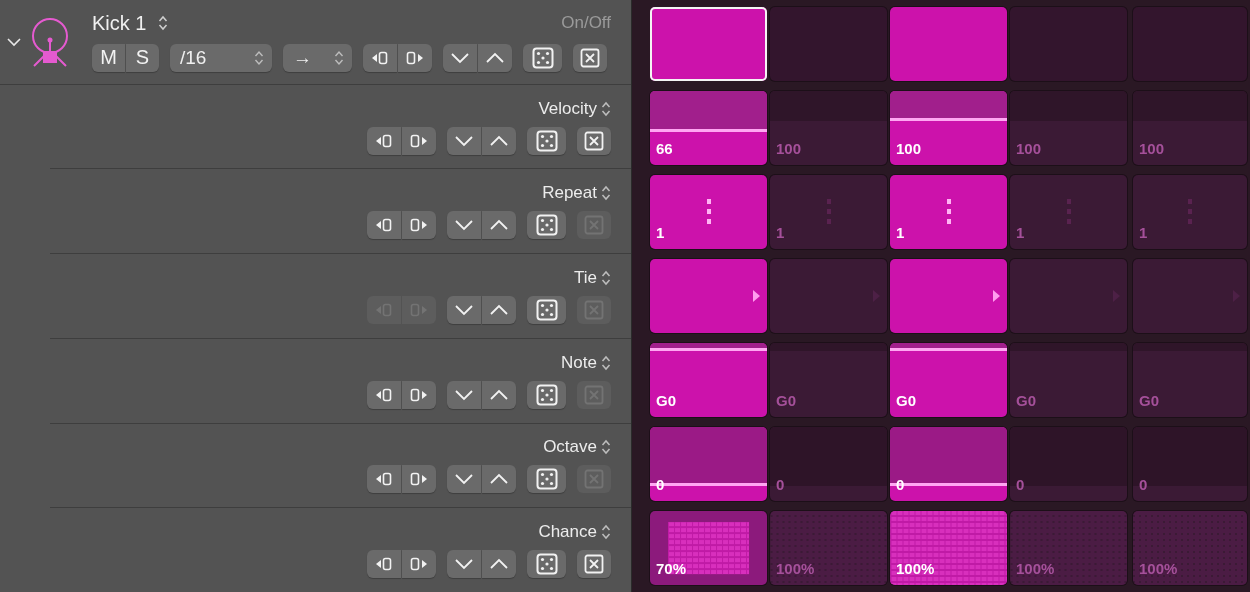  What do you see at coordinates (569, 193) in the screenshot?
I see `lane-label: Repeat` at bounding box center [569, 193].